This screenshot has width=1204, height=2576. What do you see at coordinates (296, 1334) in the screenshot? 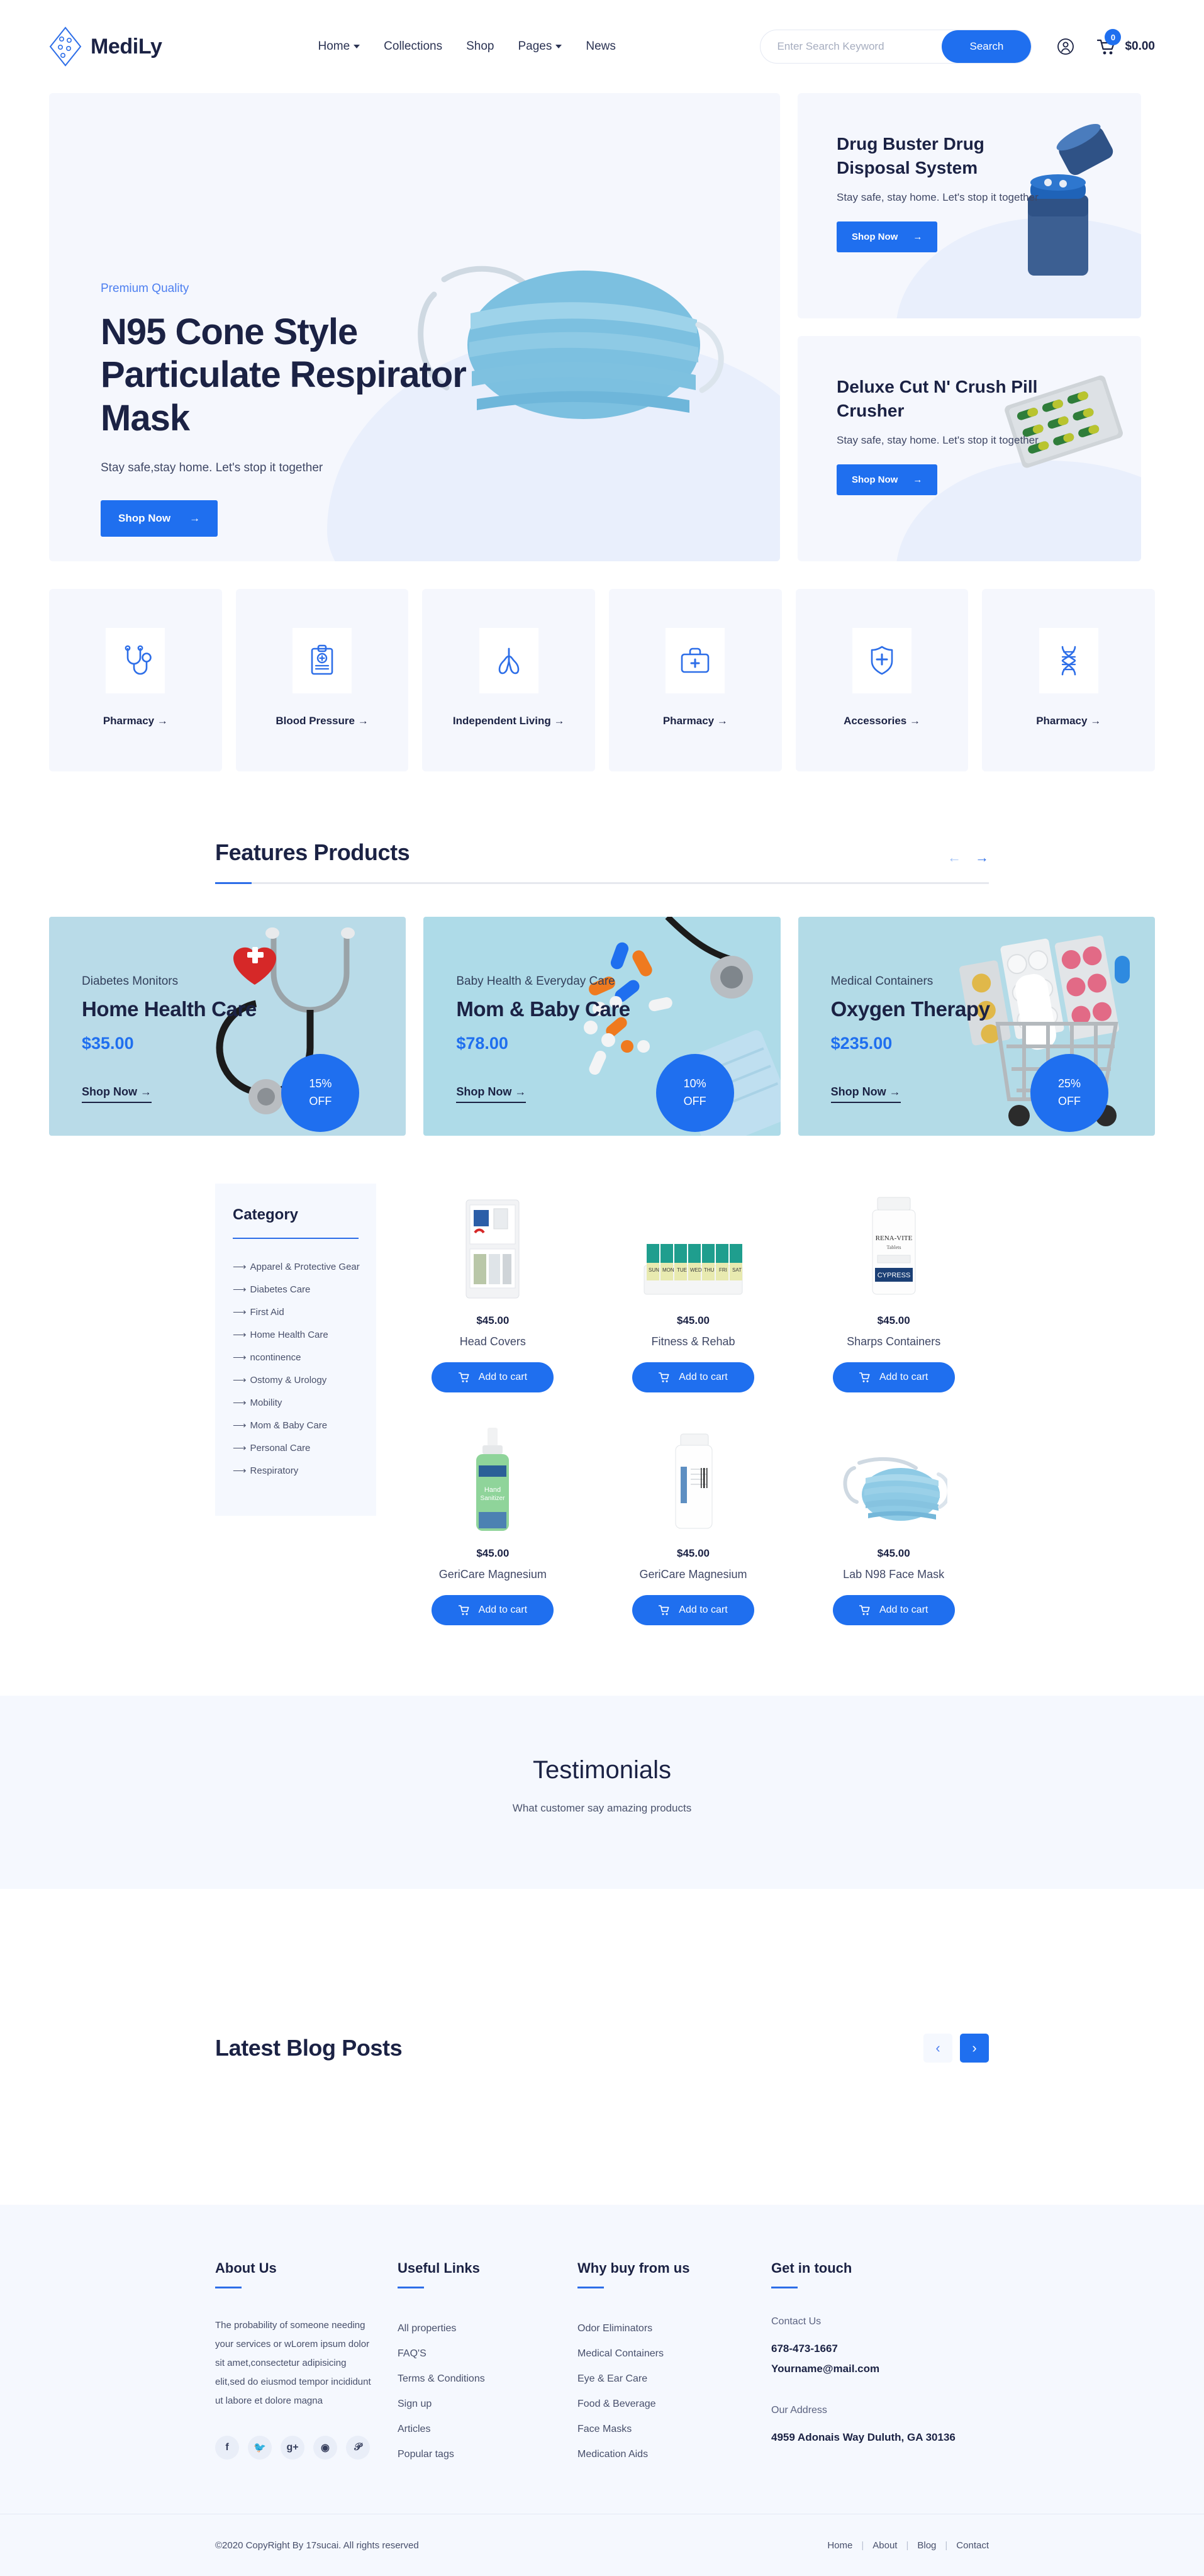
I see `sidebar-item-home-health-care: ⟶ Home Health Care` at bounding box center [296, 1334].